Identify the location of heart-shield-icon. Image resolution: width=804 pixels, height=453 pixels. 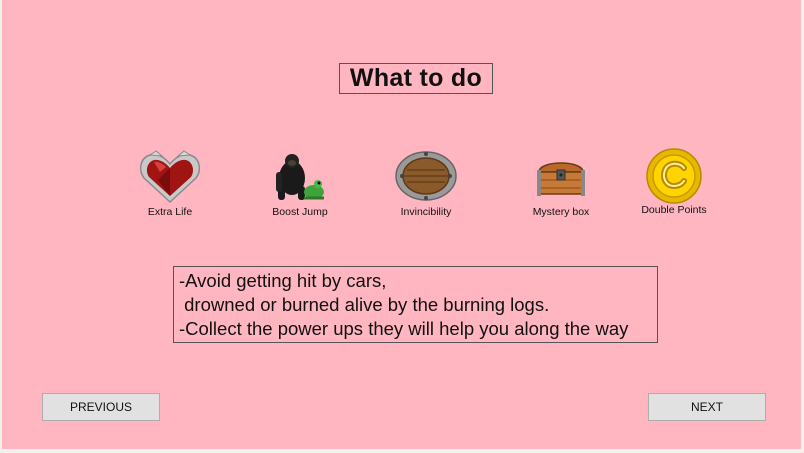
(170, 177).